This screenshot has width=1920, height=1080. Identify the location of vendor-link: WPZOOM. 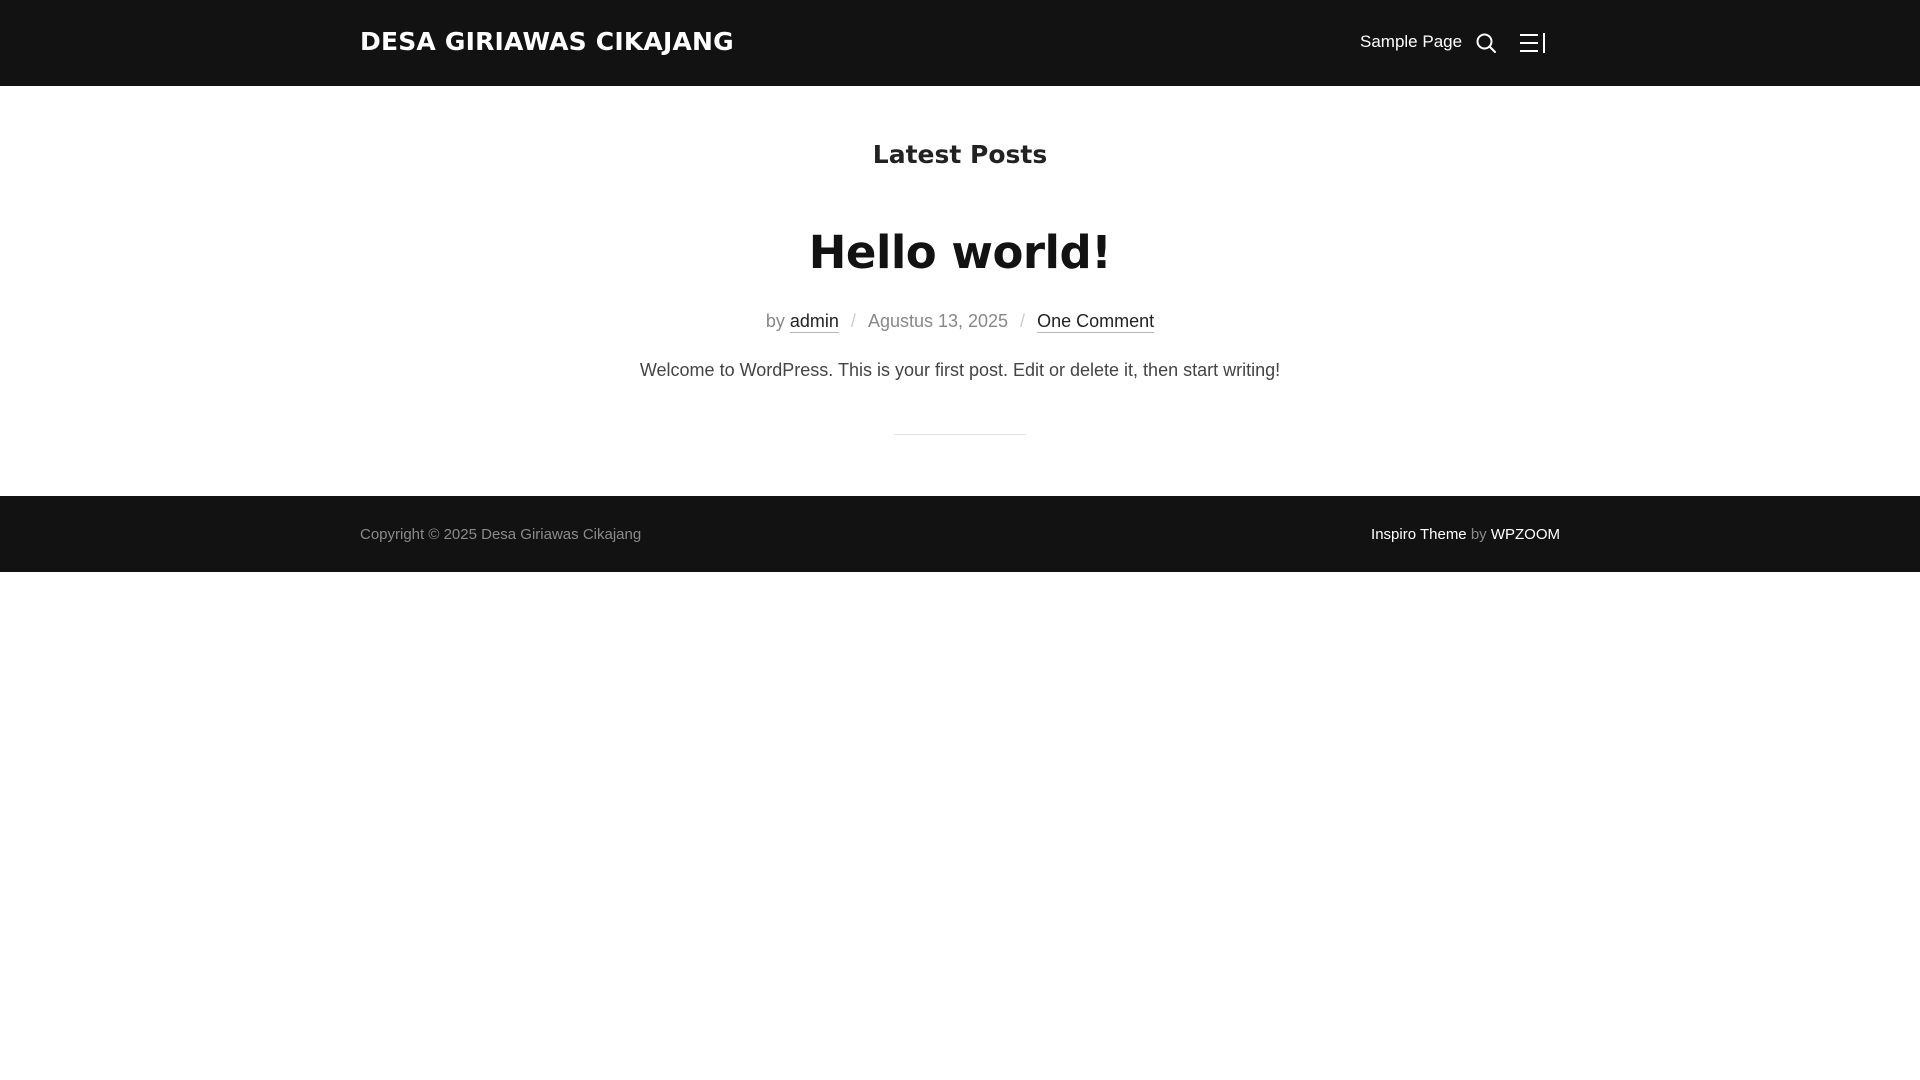
(1525, 534).